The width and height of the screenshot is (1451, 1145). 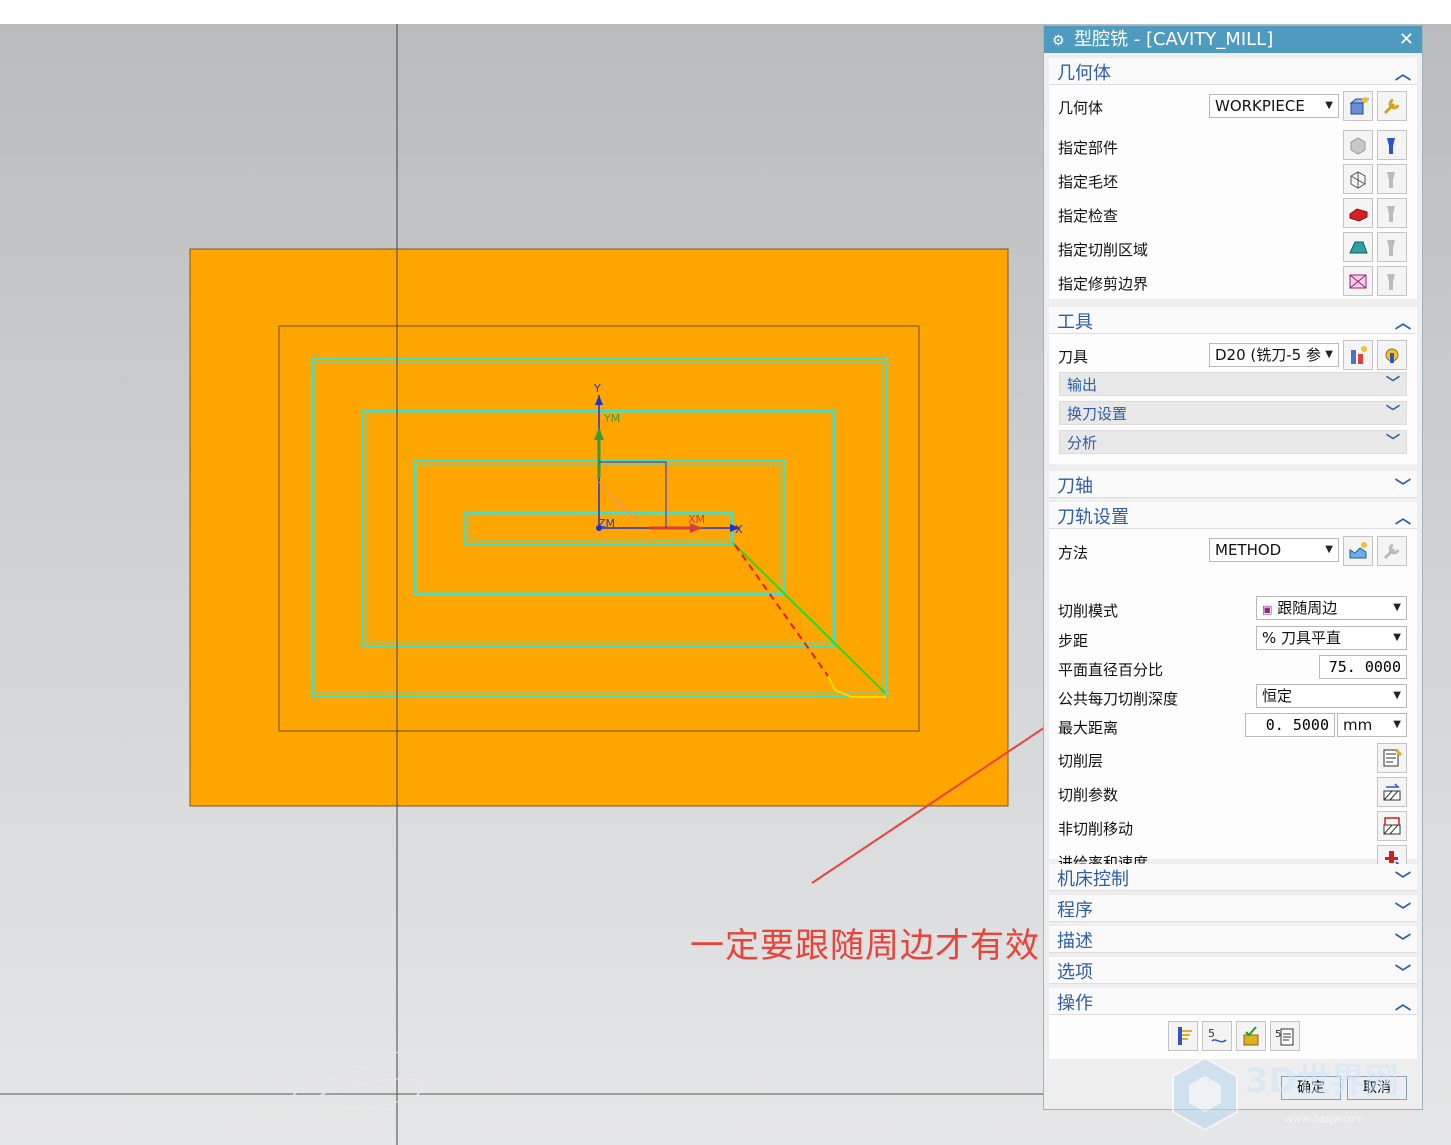 I want to click on geometry-select: WORKPIECE ▼, so click(x=1274, y=106).